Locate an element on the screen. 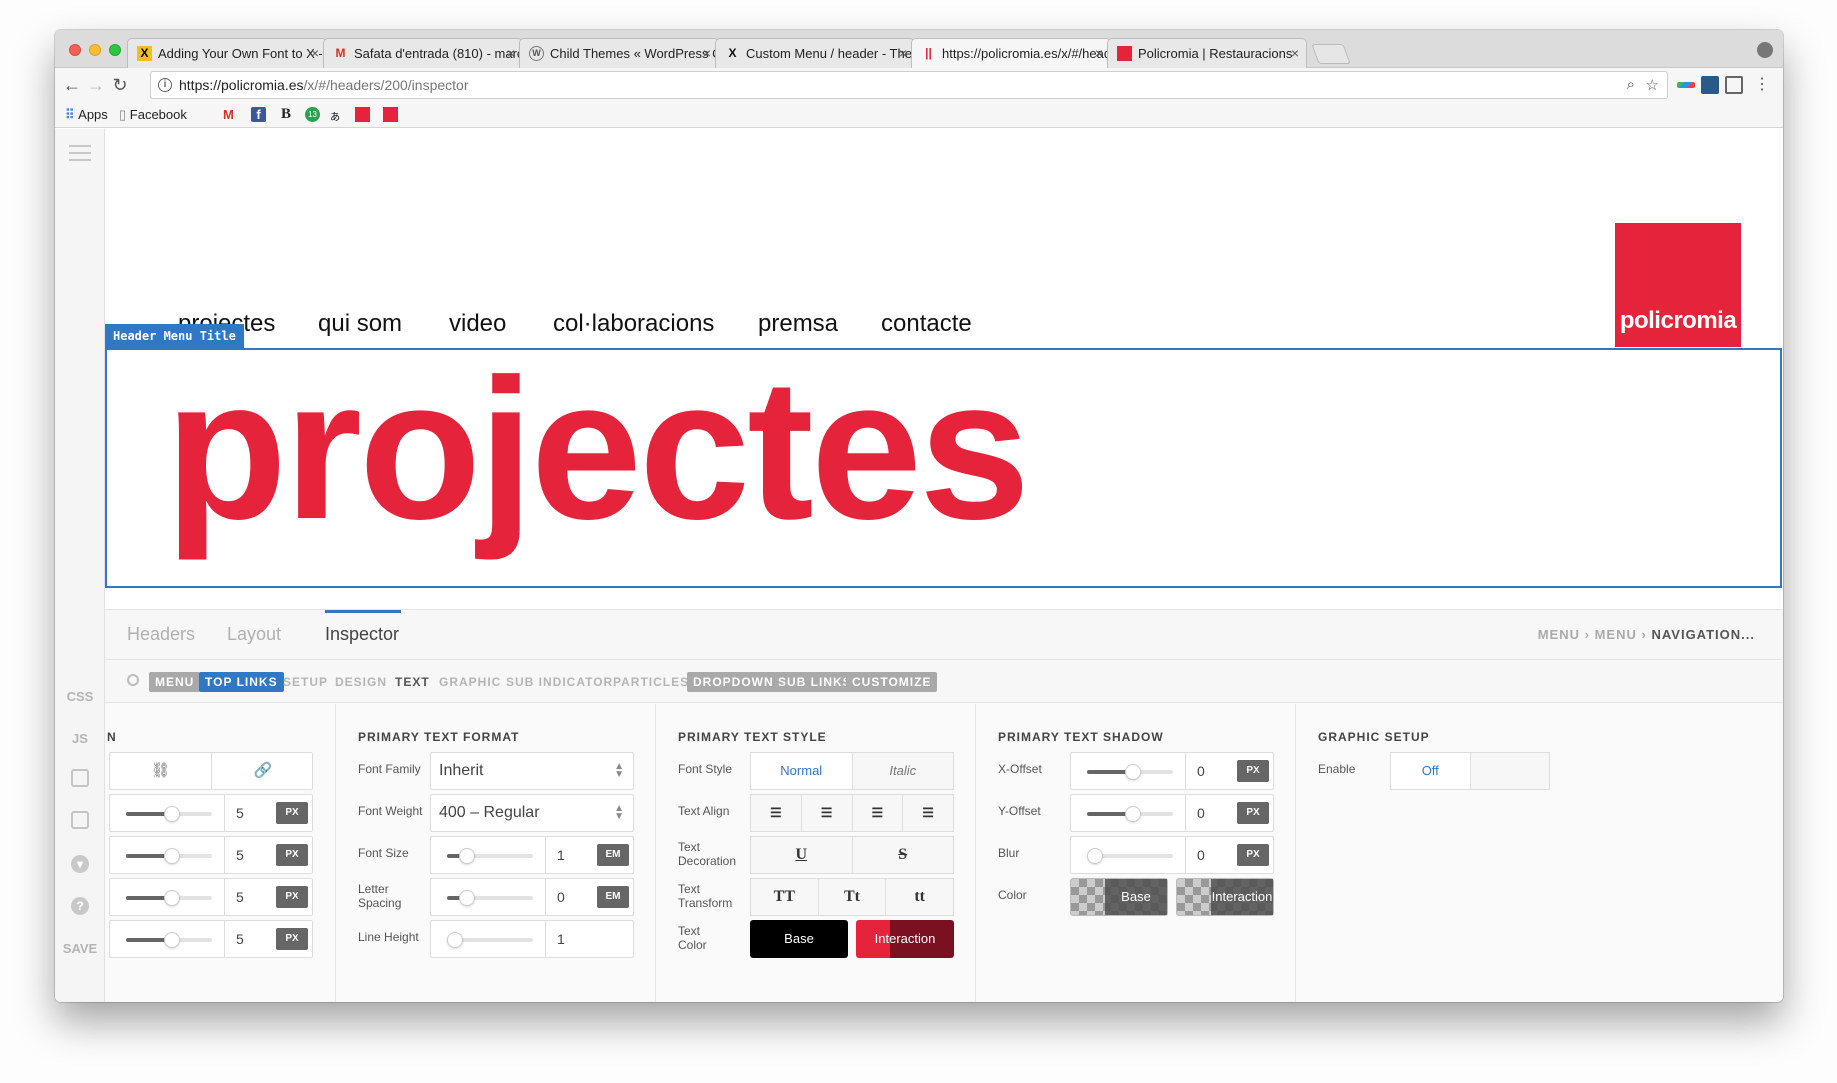  bookmark-apps: ⠿ Apps is located at coordinates (86, 115).